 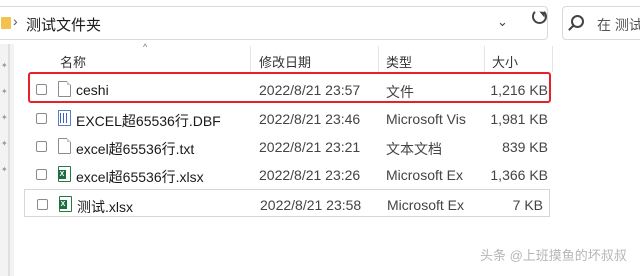 I want to click on file-size: 1,366 KB, so click(x=519, y=175).